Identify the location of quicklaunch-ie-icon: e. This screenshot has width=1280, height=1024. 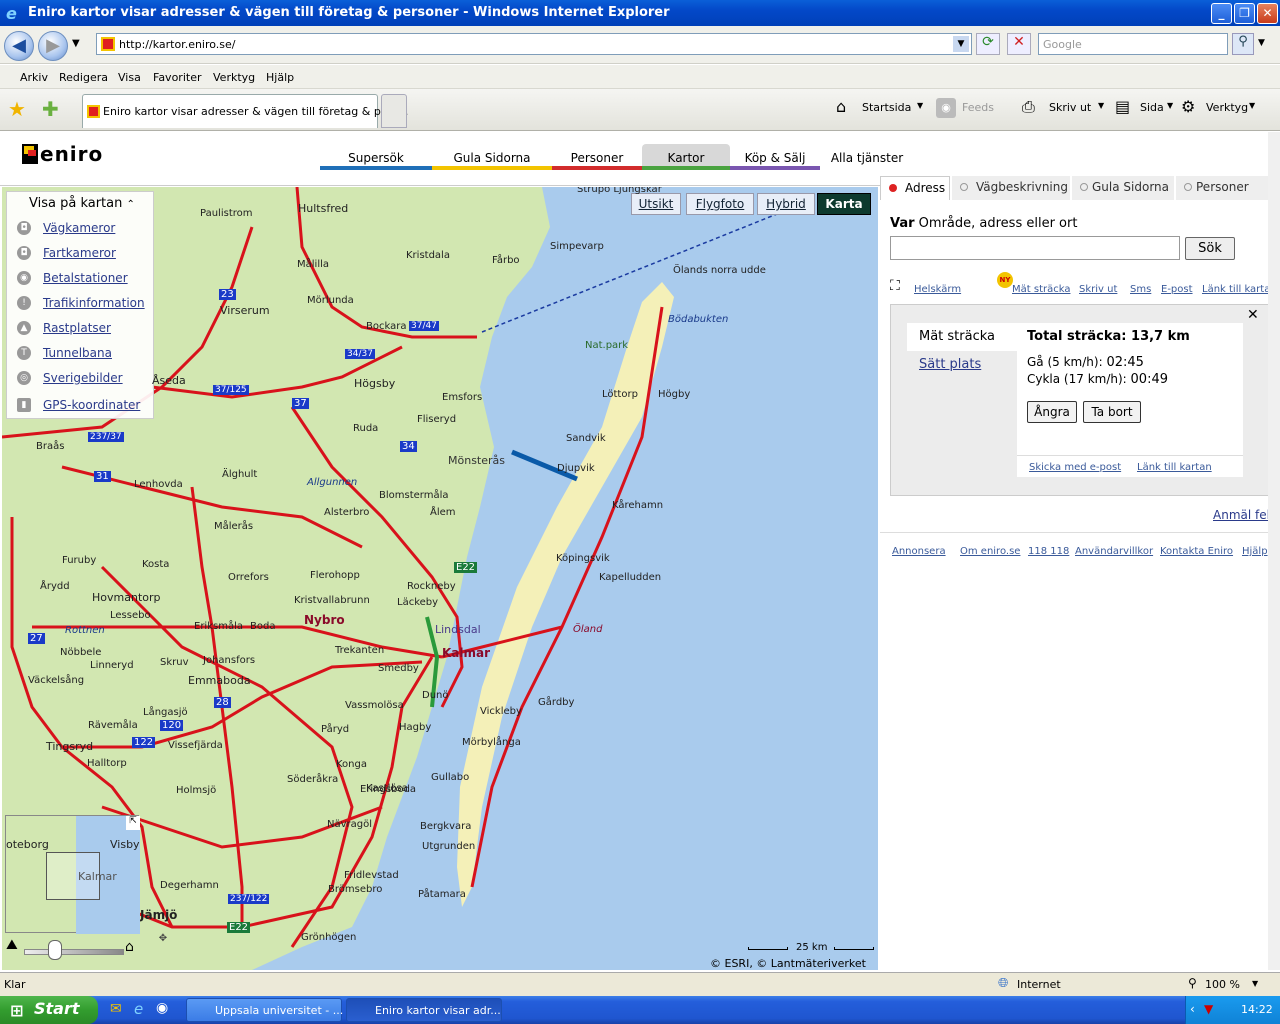
(138, 1009).